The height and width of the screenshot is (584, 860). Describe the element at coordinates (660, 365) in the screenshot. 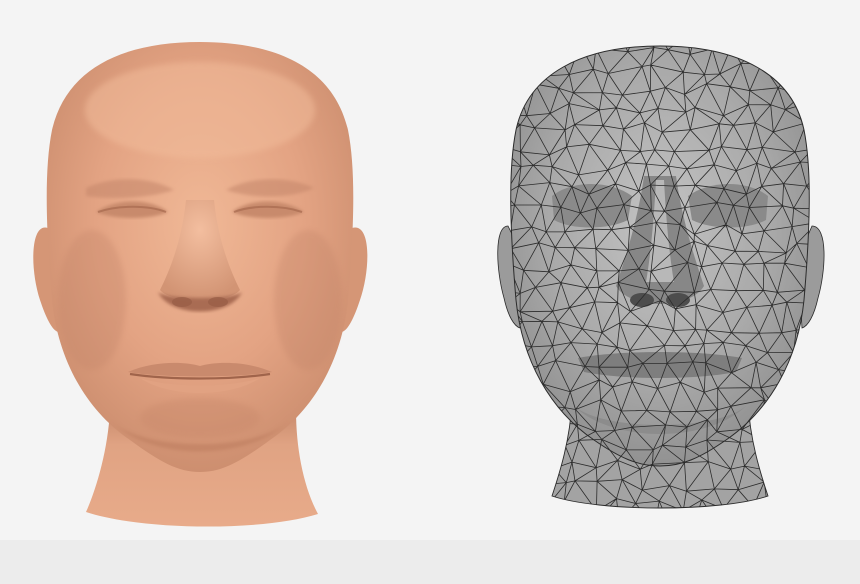

I see `mesh-mouth` at that location.